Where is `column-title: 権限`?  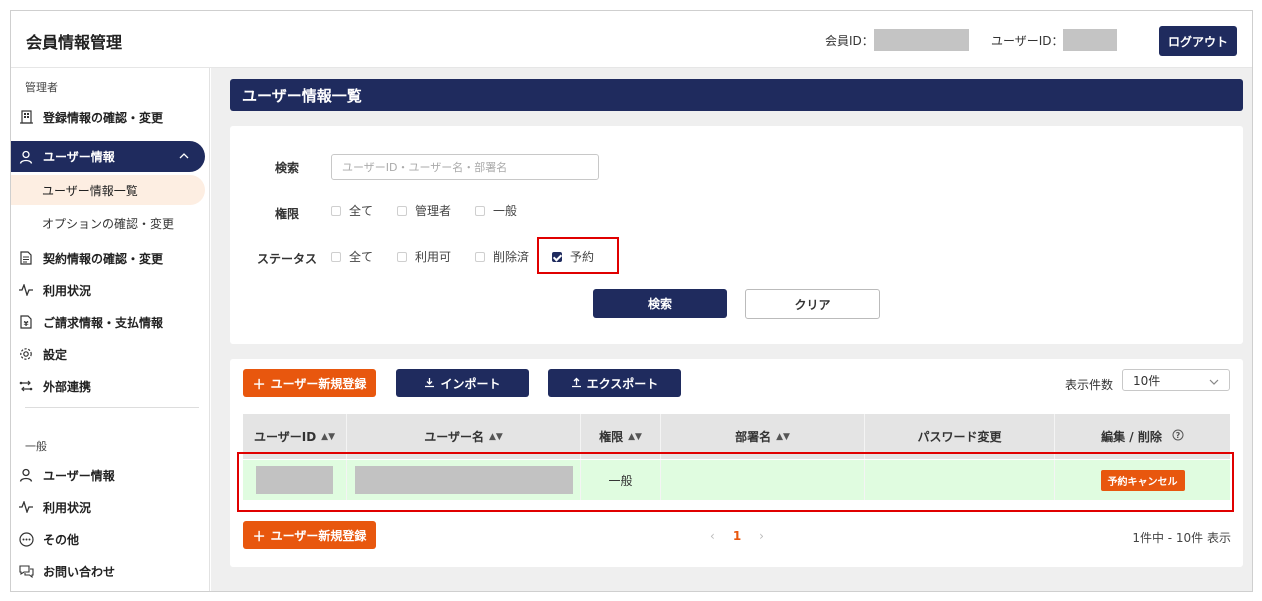 column-title: 権限 is located at coordinates (611, 437).